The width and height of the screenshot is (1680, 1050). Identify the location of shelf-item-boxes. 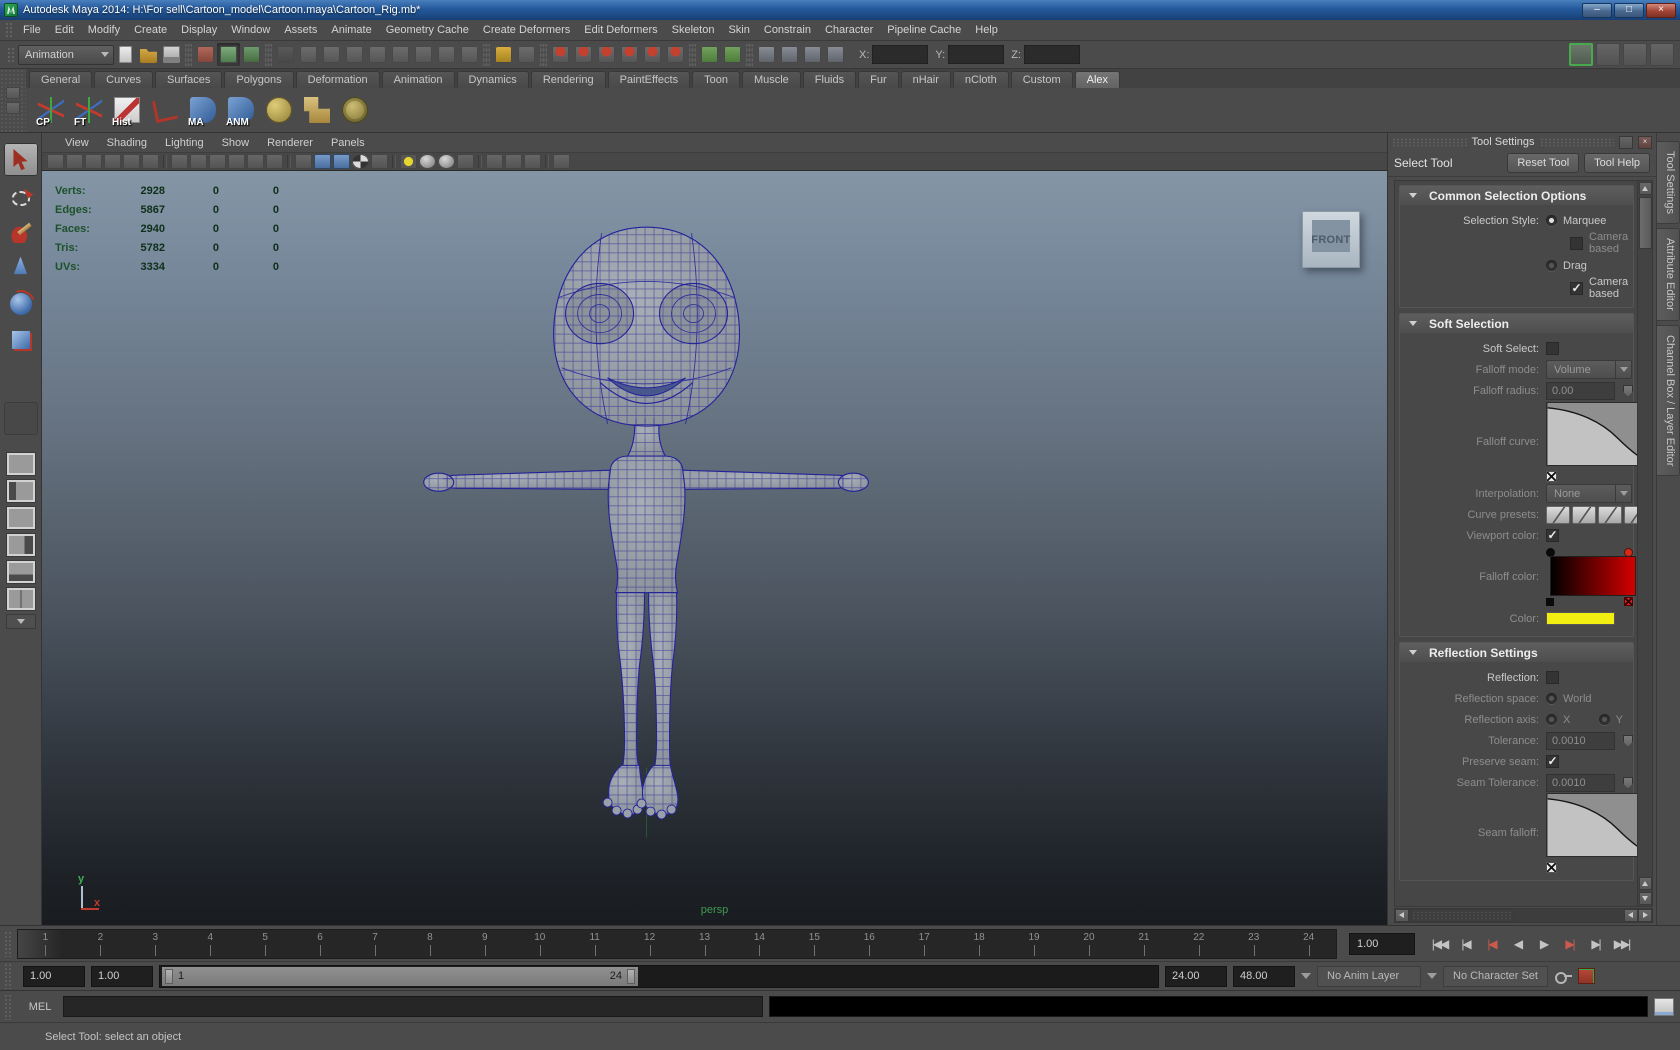
(317, 110).